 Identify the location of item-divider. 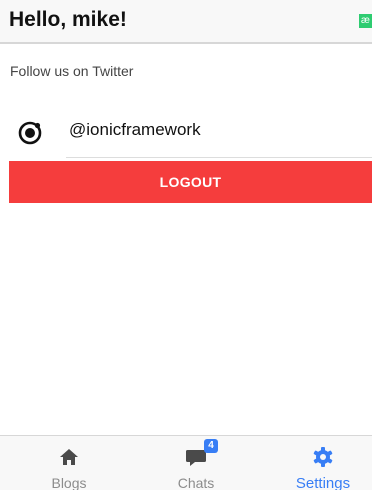
(219, 157).